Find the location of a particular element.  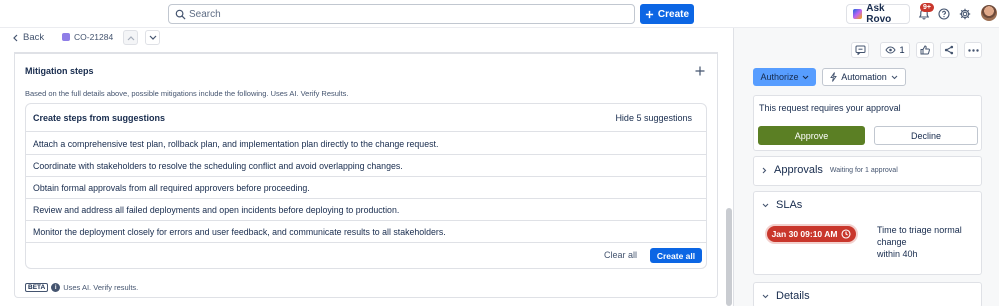

approvals-header: Approvals Waiting for 1 approval is located at coordinates (830, 170).